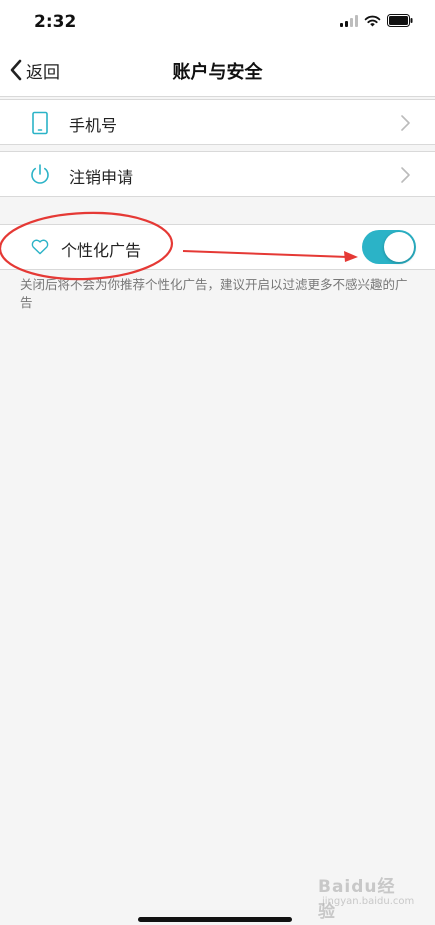 This screenshot has width=435, height=925. Describe the element at coordinates (217, 247) in the screenshot. I see `personalized-ads-row: 个性化广告` at that location.